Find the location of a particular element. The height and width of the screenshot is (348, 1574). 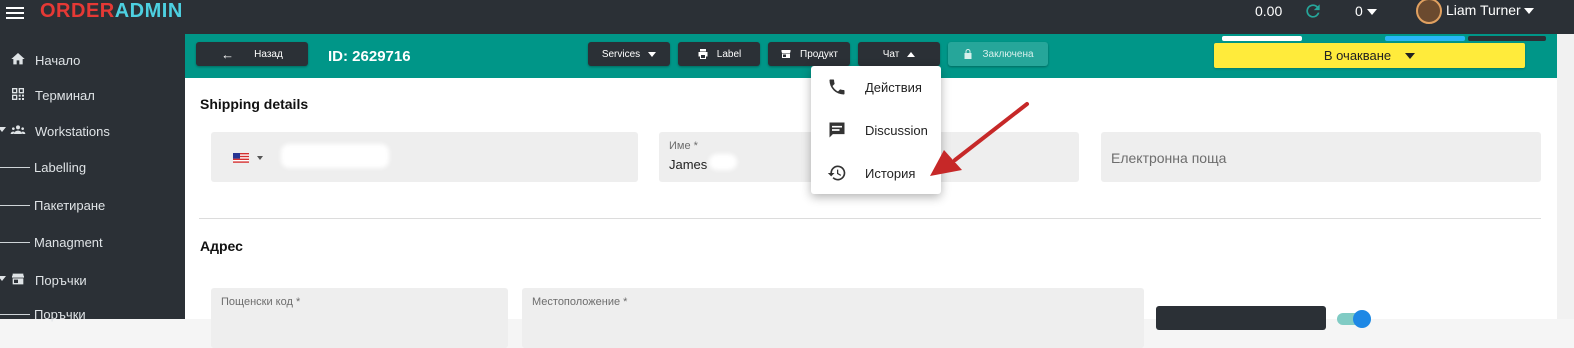

sidebar-item-label: Labelling is located at coordinates (60, 167).